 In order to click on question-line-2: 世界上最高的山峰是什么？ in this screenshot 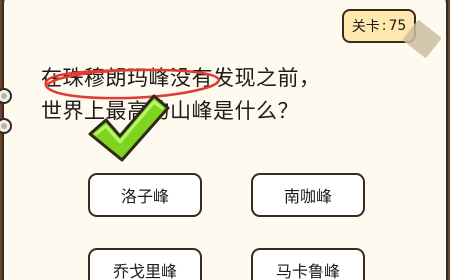, I will do `click(170, 111)`.